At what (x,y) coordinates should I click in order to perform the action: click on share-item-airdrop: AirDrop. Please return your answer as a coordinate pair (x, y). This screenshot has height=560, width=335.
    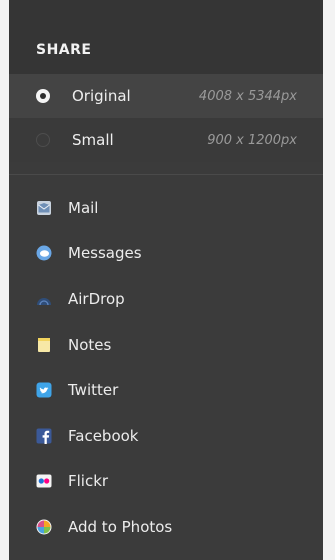
    Looking at the image, I should click on (166, 299).